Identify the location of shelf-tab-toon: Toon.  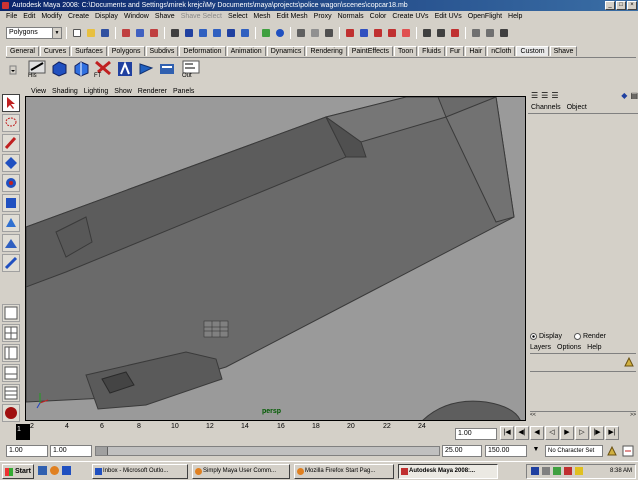
(405, 51).